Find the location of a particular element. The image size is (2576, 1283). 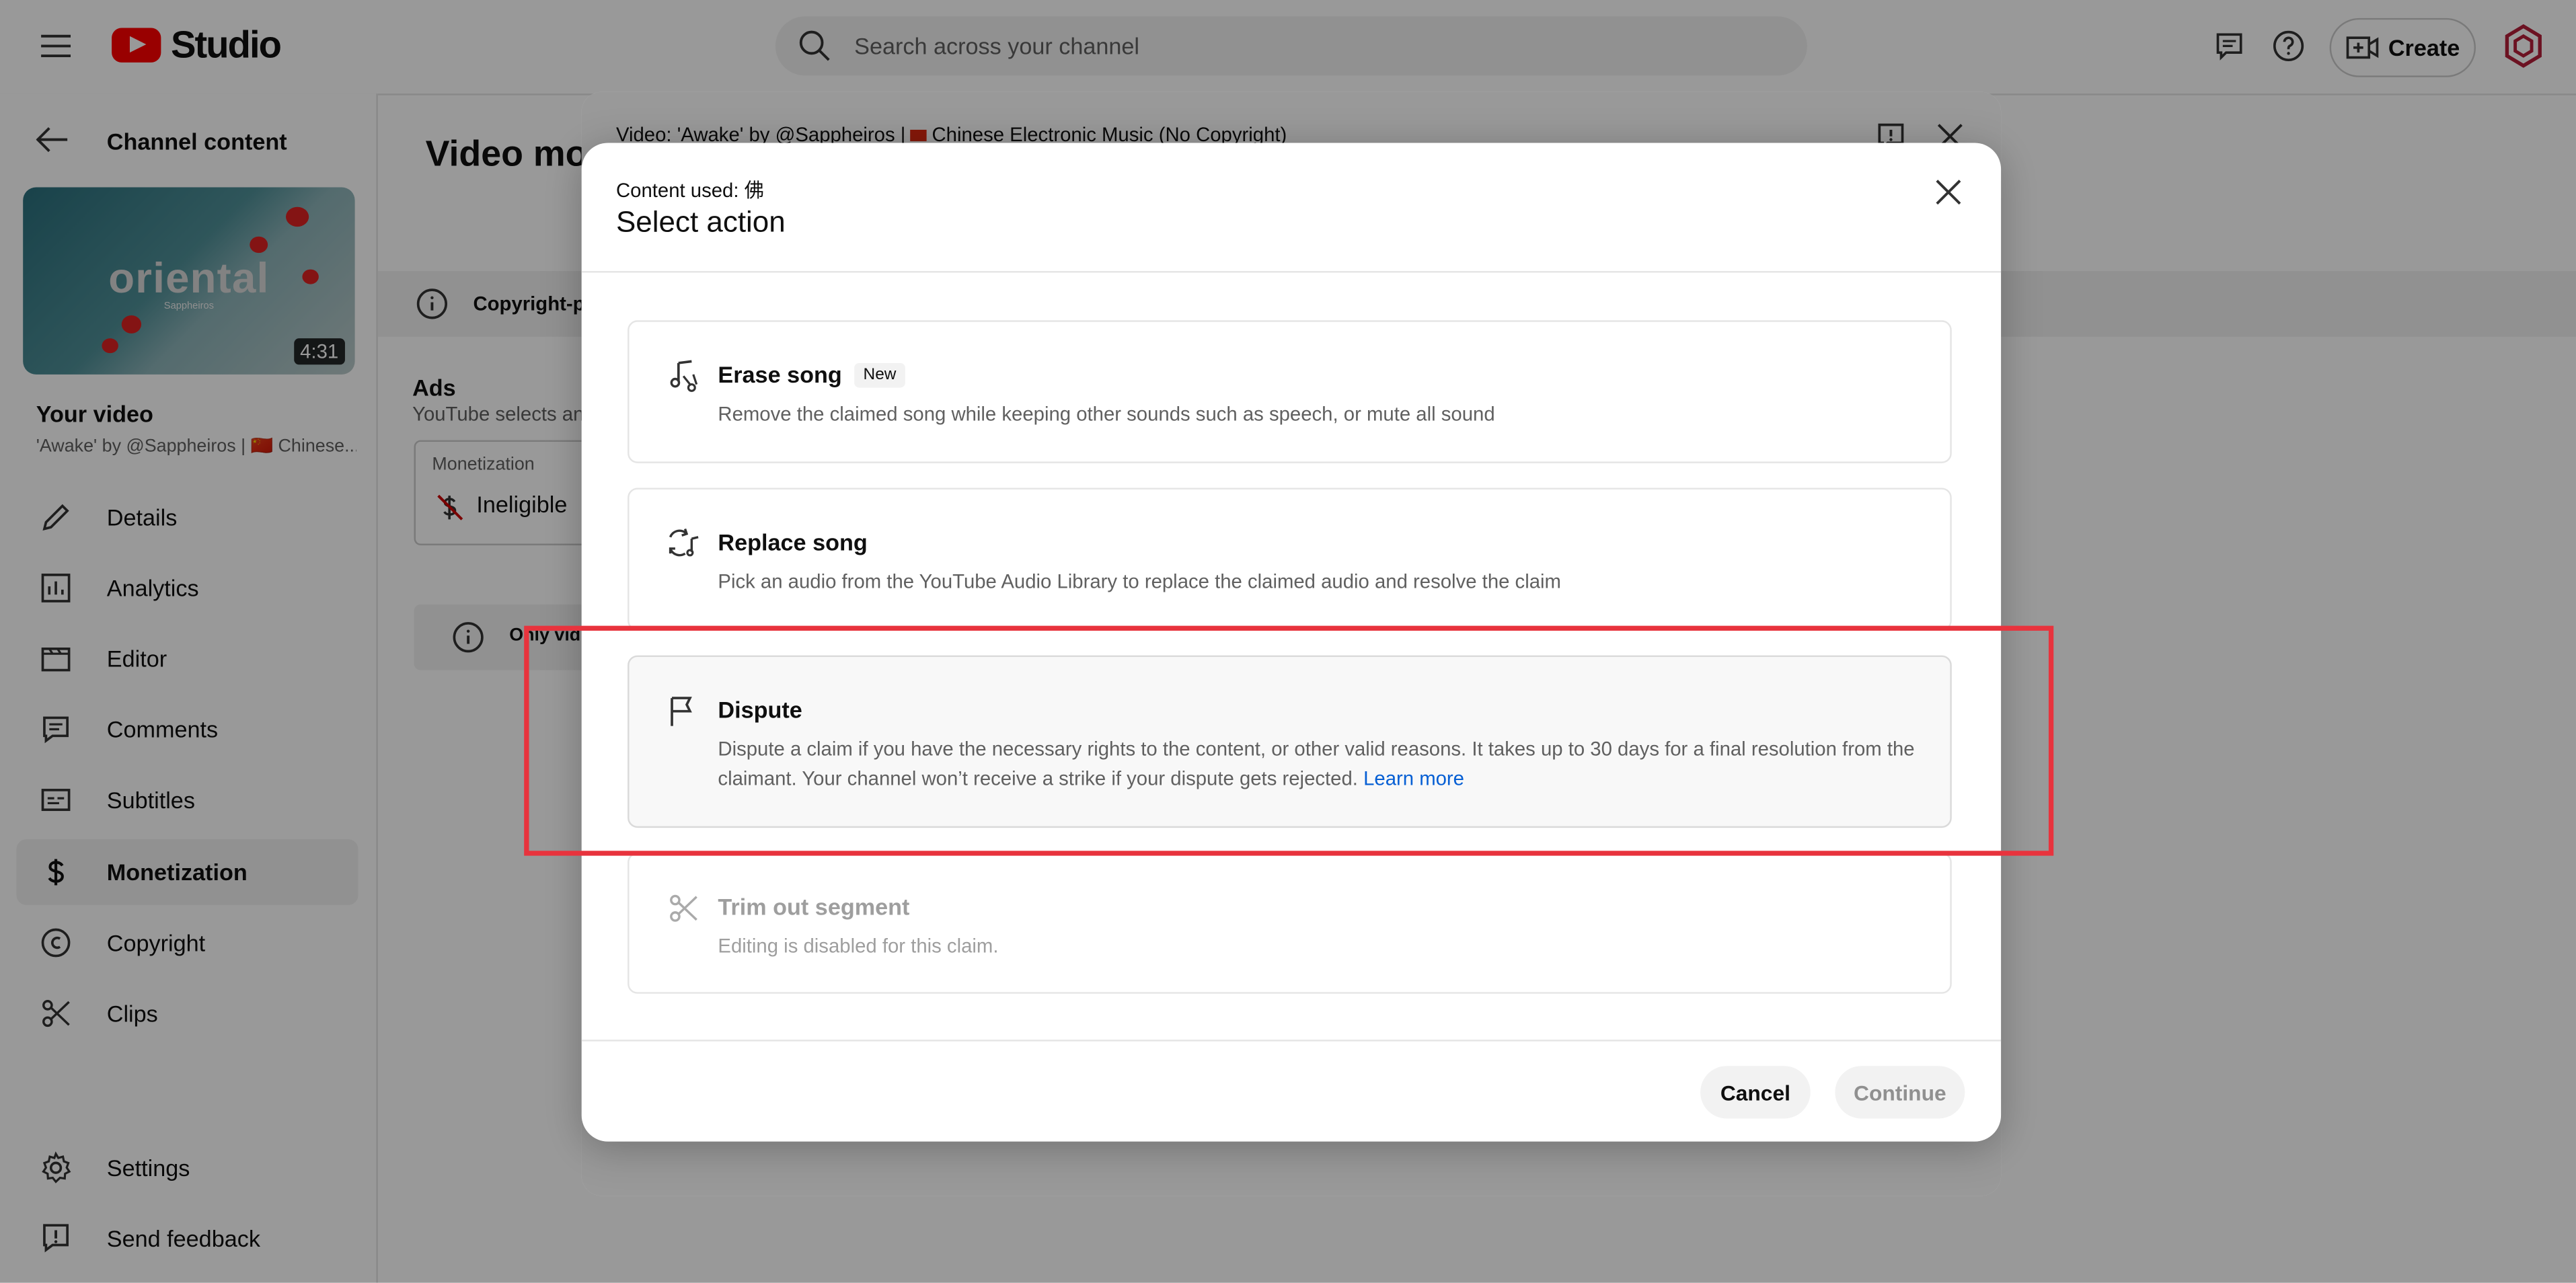

new-badge: New is located at coordinates (880, 374).